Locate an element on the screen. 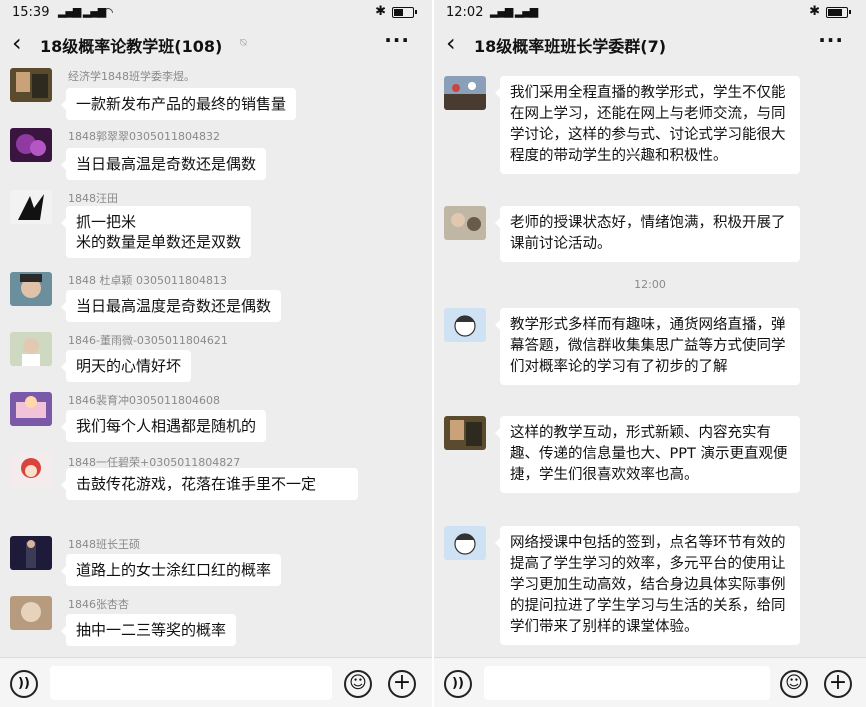 Image resolution: width=866 pixels, height=707 pixels. message-bubble: 抽中一二三等奖的概率 is located at coordinates (148, 630).